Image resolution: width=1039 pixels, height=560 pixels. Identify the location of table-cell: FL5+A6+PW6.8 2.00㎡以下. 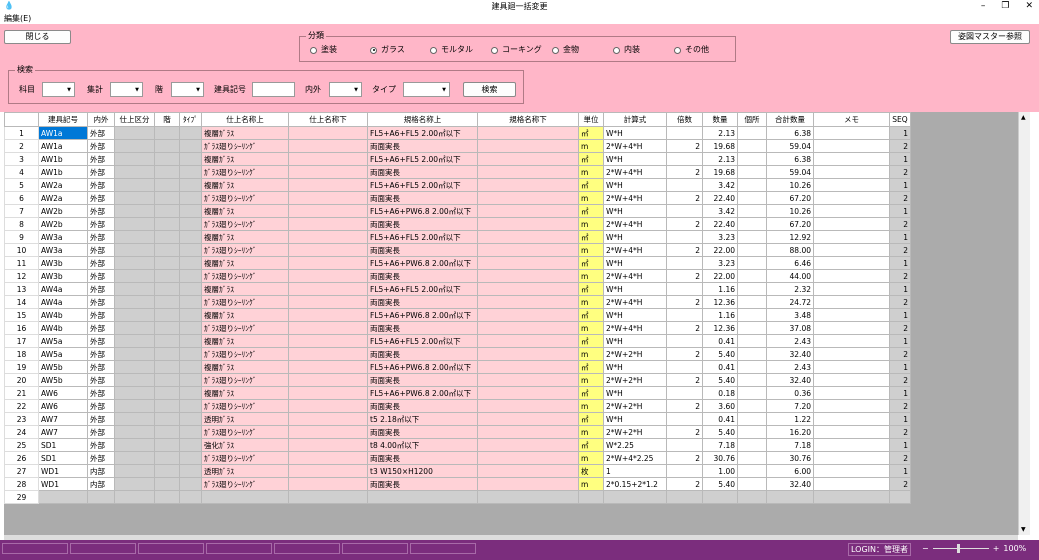
(422, 211).